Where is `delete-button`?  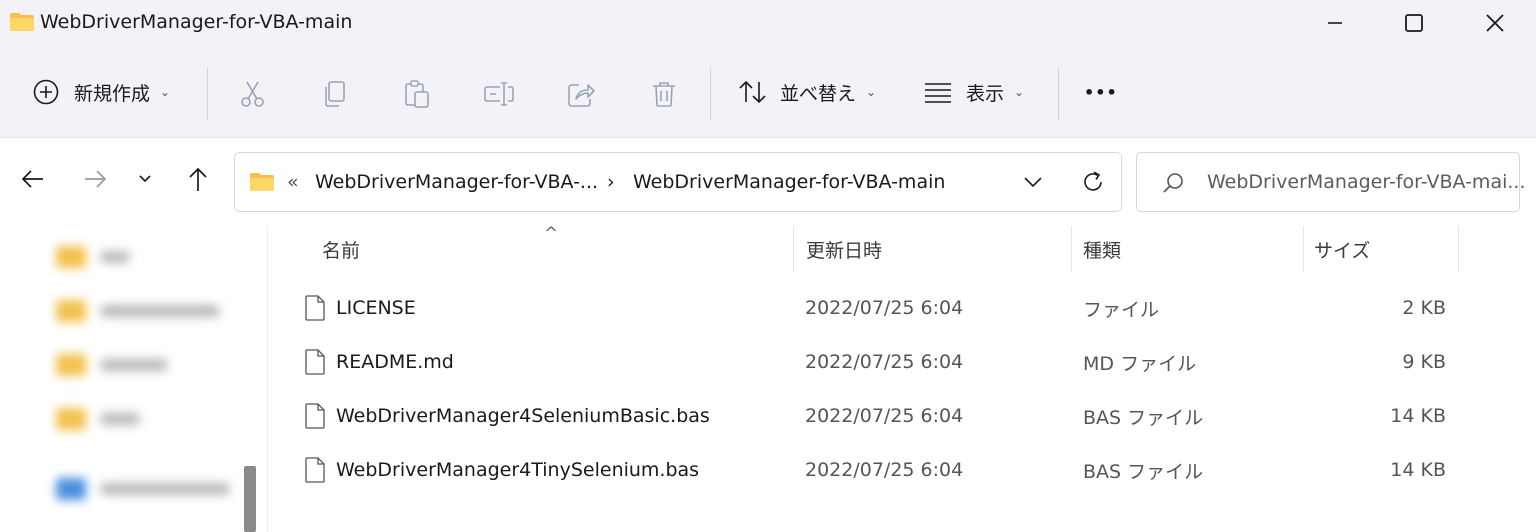 delete-button is located at coordinates (664, 94).